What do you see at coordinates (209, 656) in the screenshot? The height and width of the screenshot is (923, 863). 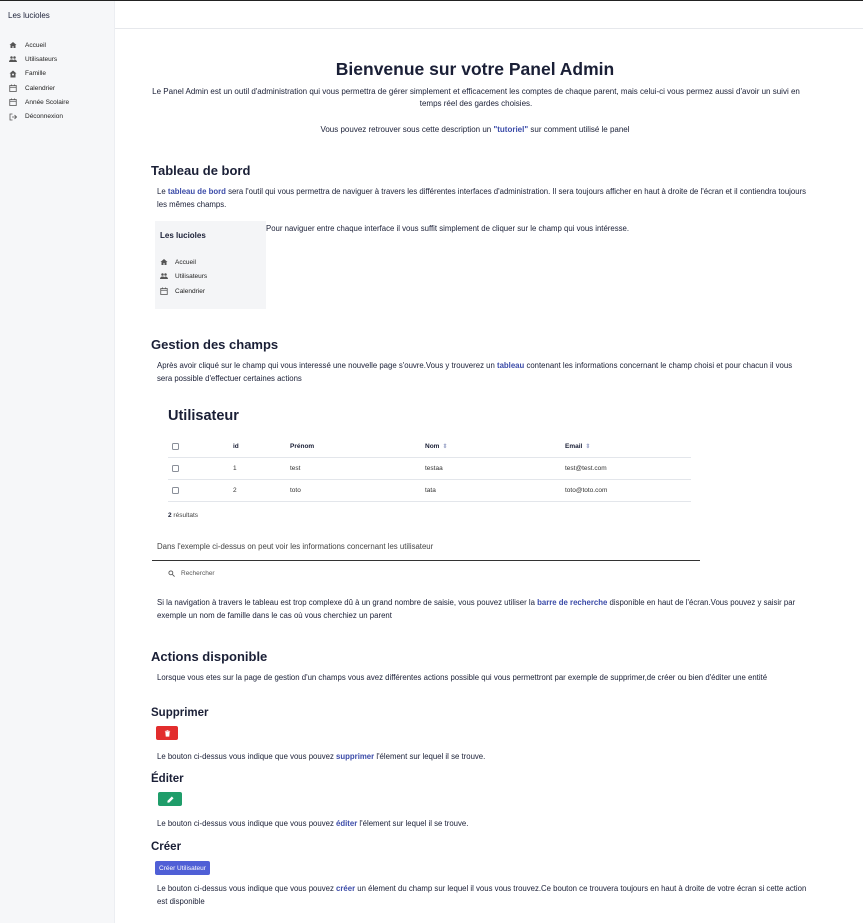 I see `section-heading-actions: Actions disponible` at bounding box center [209, 656].